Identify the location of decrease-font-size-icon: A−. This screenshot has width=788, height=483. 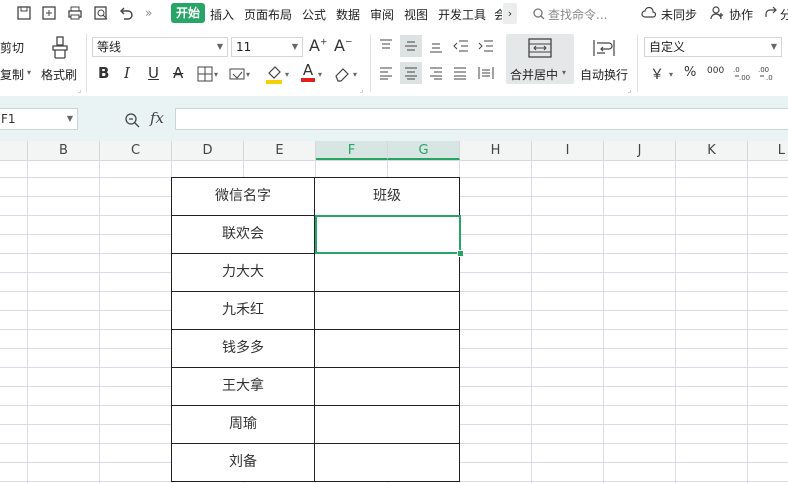
(343, 45).